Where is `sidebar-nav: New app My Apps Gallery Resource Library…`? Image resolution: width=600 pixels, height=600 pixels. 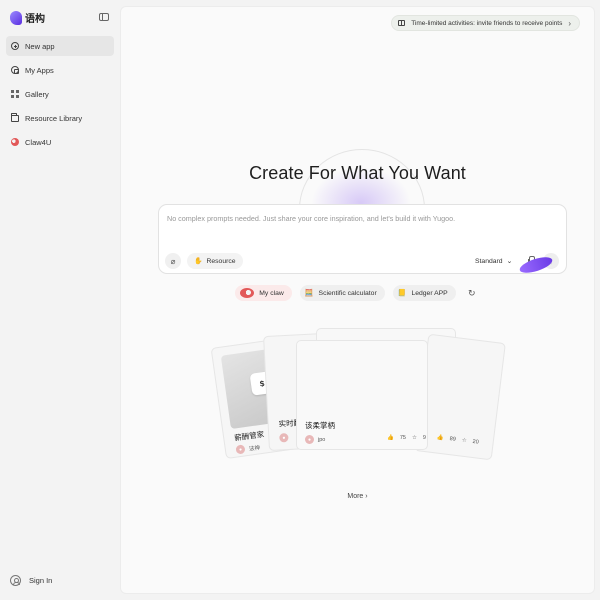
sidebar-nav: New app My Apps Gallery Resource Library… is located at coordinates (60, 96).